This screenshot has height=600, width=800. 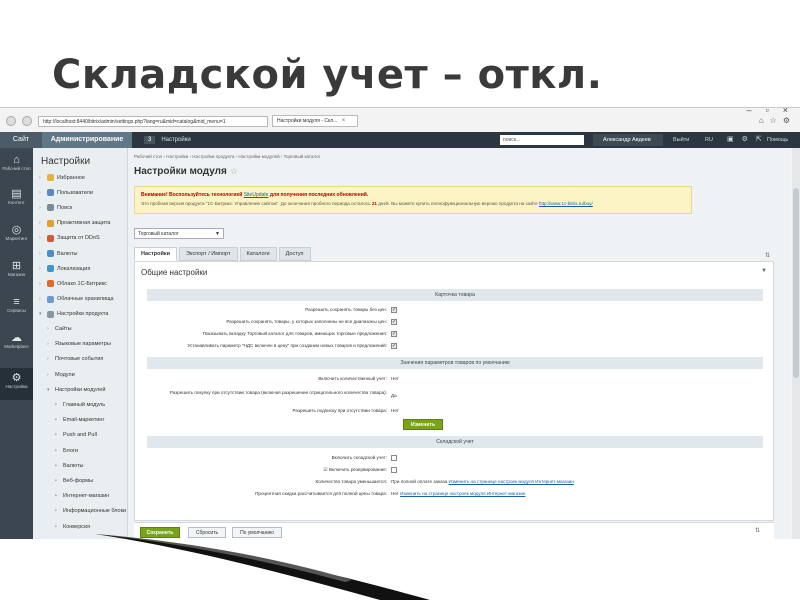 I want to click on enable-warehouse-checkbox, so click(x=394, y=458).